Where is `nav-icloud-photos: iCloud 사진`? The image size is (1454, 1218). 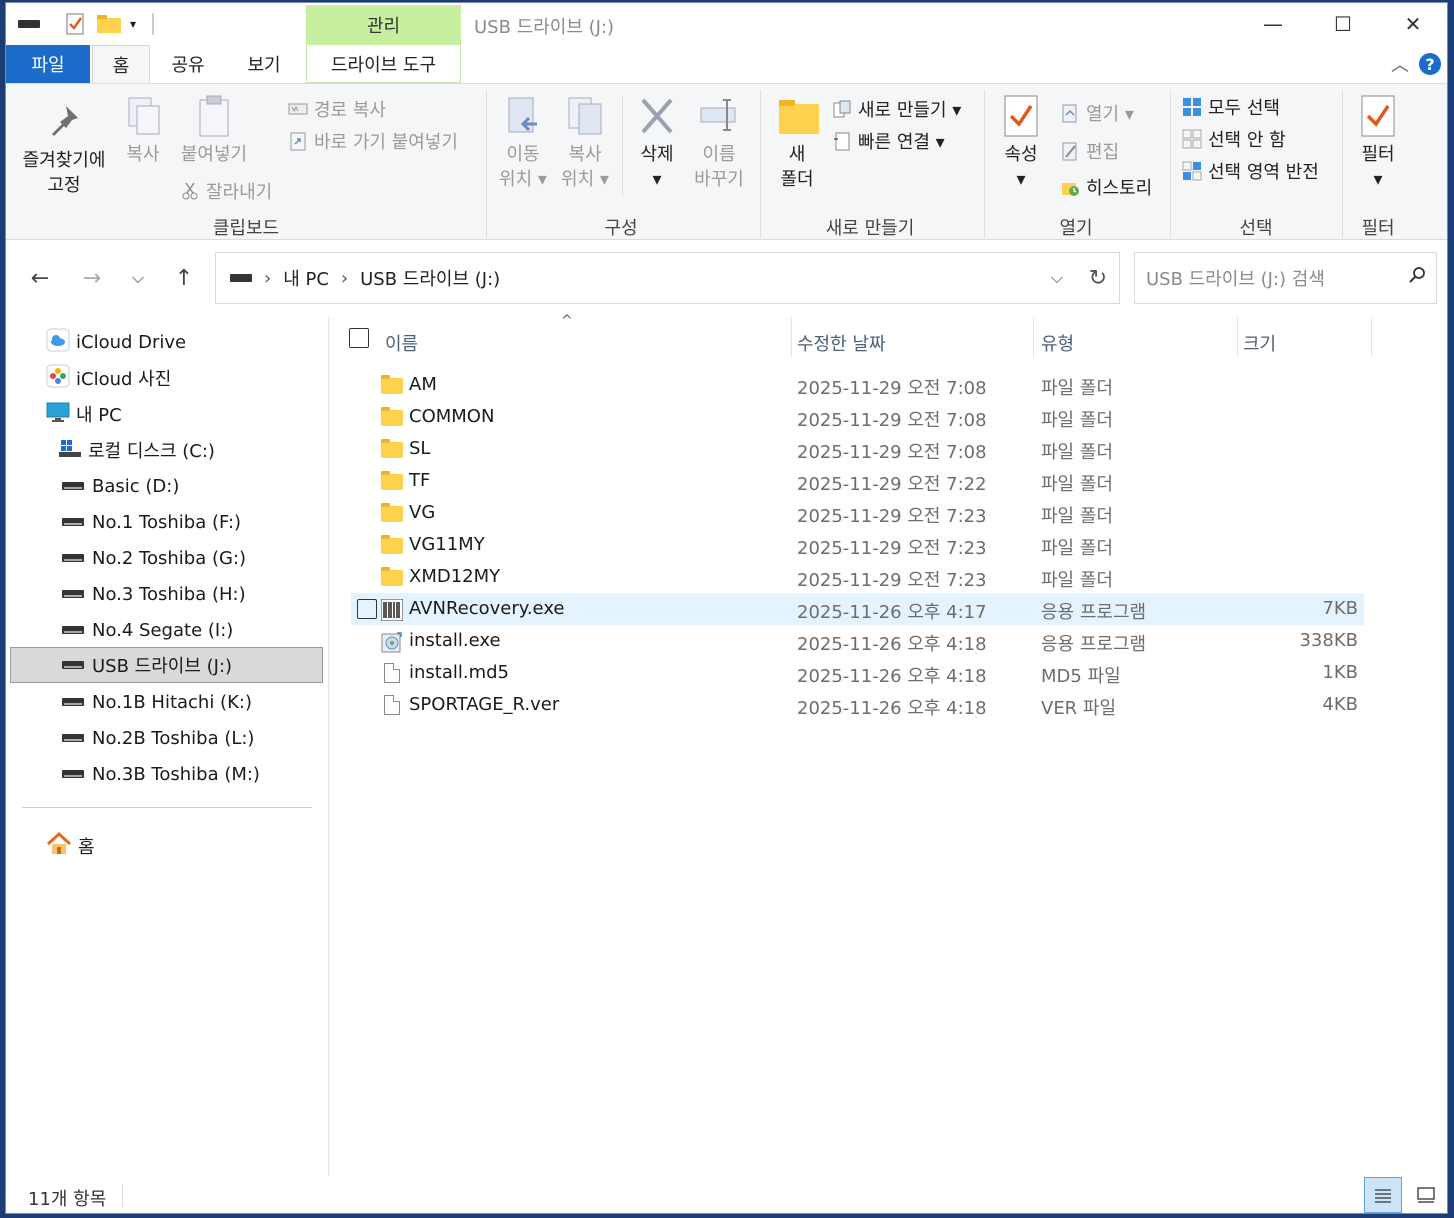 nav-icloud-photos: iCloud 사진 is located at coordinates (166, 378).